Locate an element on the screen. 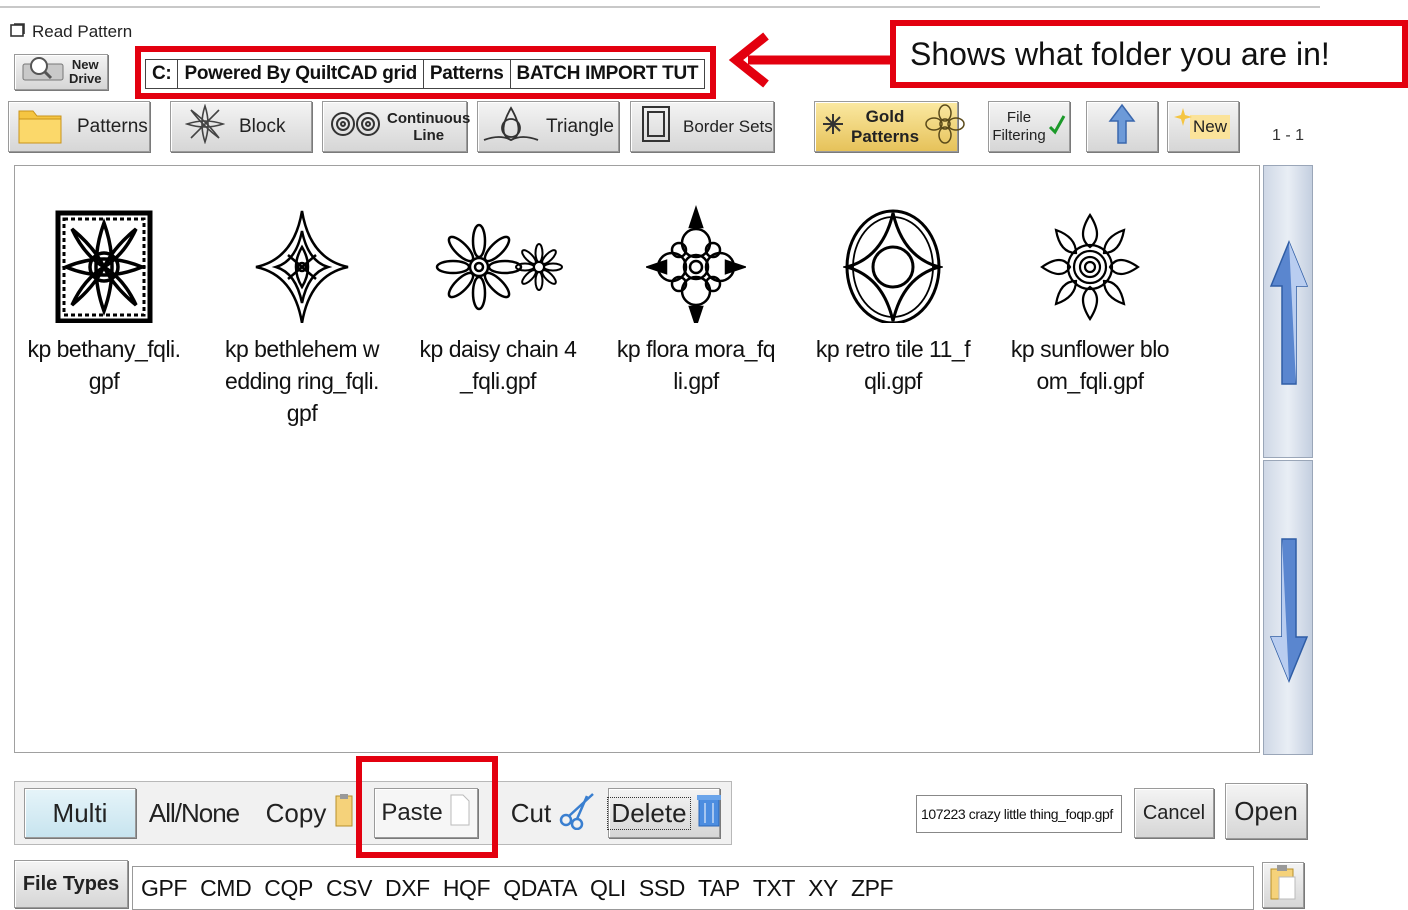  file-type: CMD is located at coordinates (226, 888).